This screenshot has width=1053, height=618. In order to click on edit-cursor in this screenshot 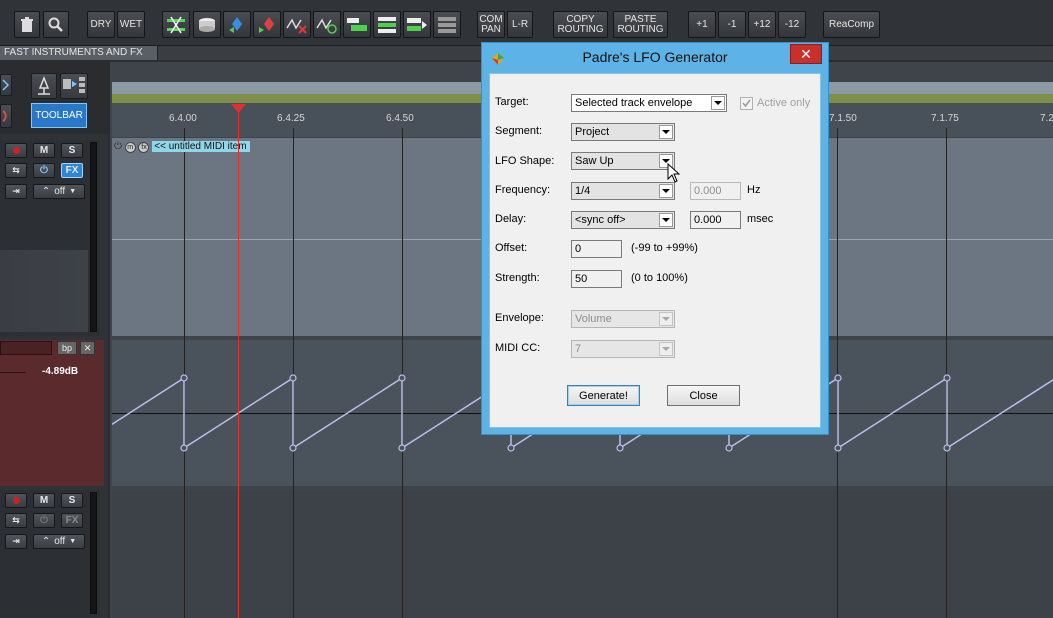, I will do `click(238, 363)`.